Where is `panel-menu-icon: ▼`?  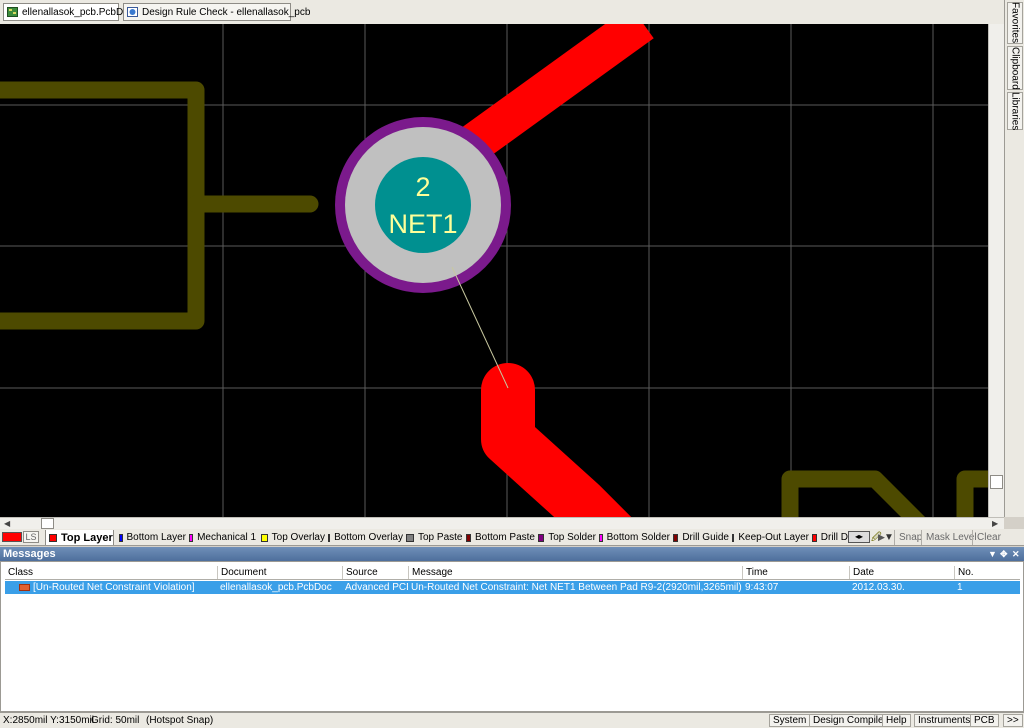 panel-menu-icon: ▼ is located at coordinates (992, 554).